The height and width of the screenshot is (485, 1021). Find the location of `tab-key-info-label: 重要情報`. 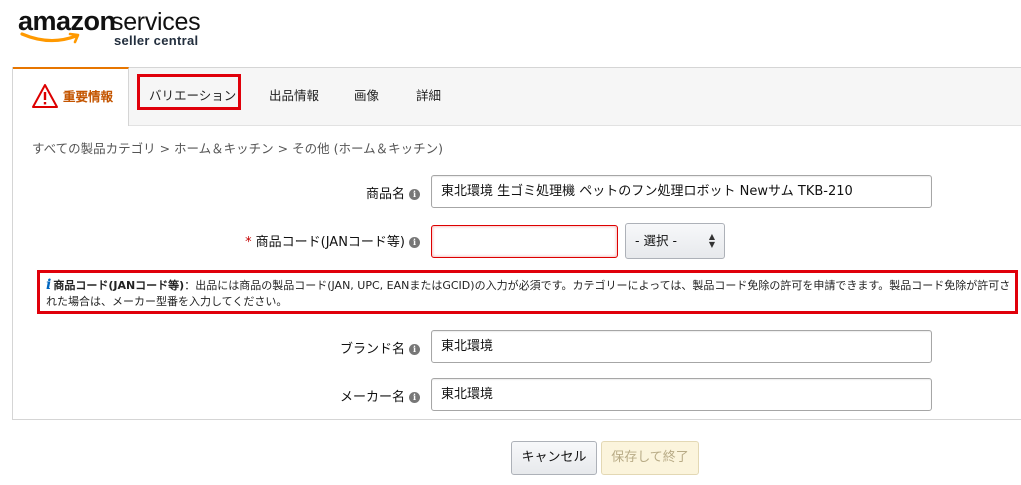

tab-key-info-label: 重要情報 is located at coordinates (88, 96).